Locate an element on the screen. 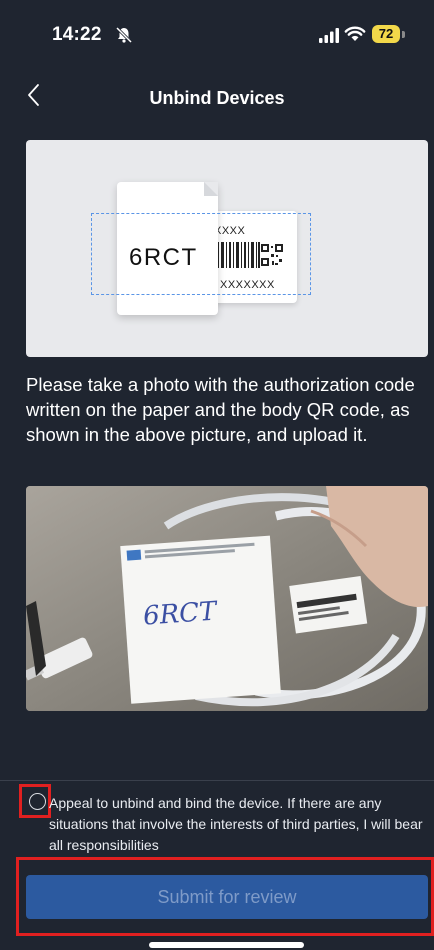  wifi-icon is located at coordinates (355, 33).